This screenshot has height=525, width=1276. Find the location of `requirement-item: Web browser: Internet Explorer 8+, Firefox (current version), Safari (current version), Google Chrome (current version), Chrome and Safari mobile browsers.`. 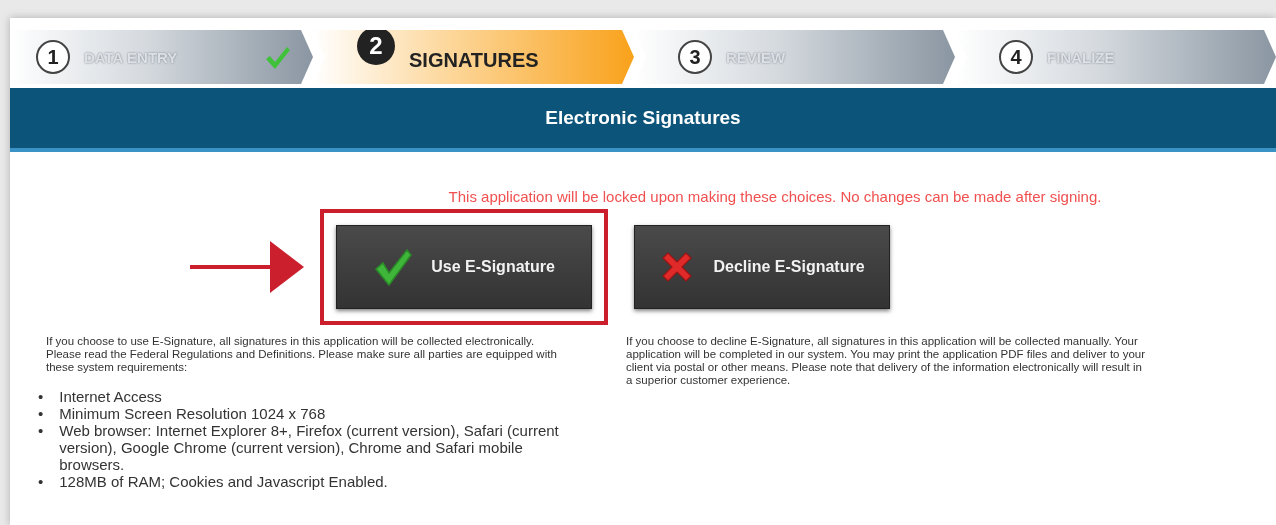

requirement-item: Web browser: Internet Explorer 8+, Firefox (current version), Safari (current version), Google Chrome (current version), Chrome and Safari mobile browsers. is located at coordinates (309, 447).